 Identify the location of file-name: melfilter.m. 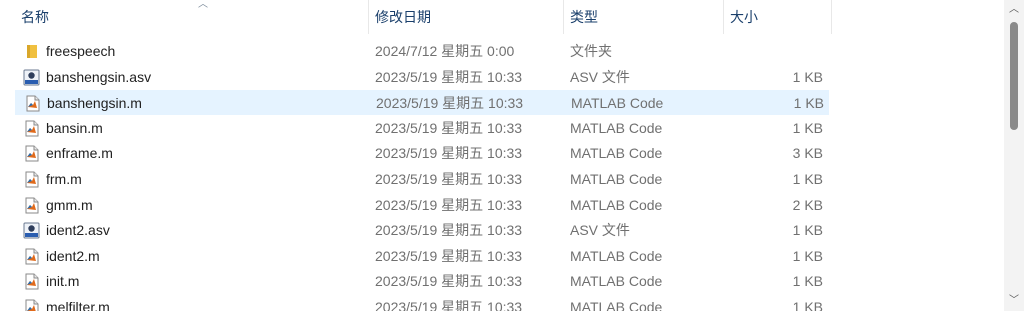
(78, 305).